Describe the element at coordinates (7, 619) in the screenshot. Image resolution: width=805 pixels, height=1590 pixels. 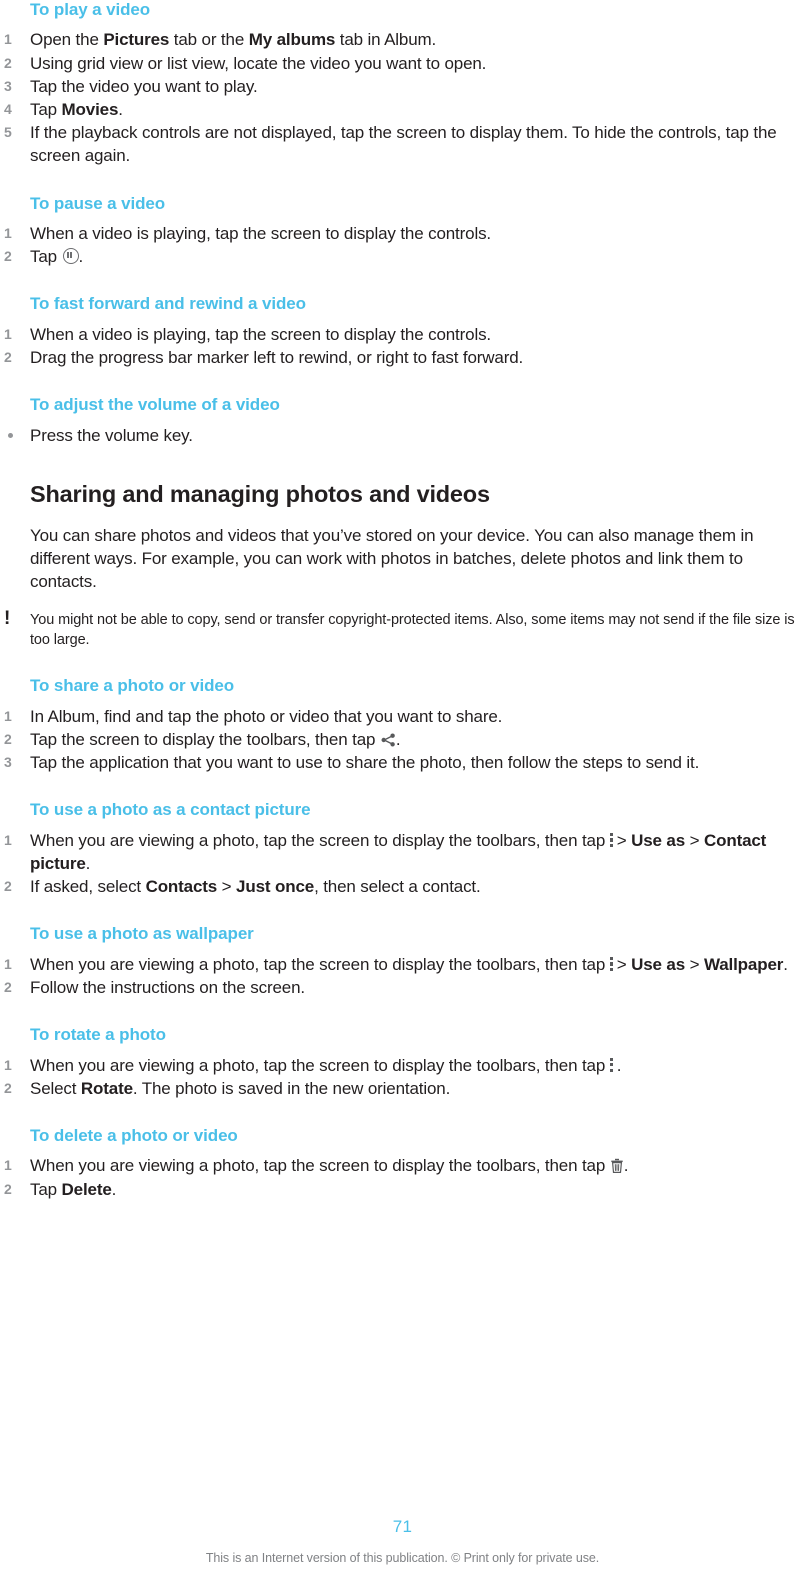
I see `exclamation-icon: !` at that location.